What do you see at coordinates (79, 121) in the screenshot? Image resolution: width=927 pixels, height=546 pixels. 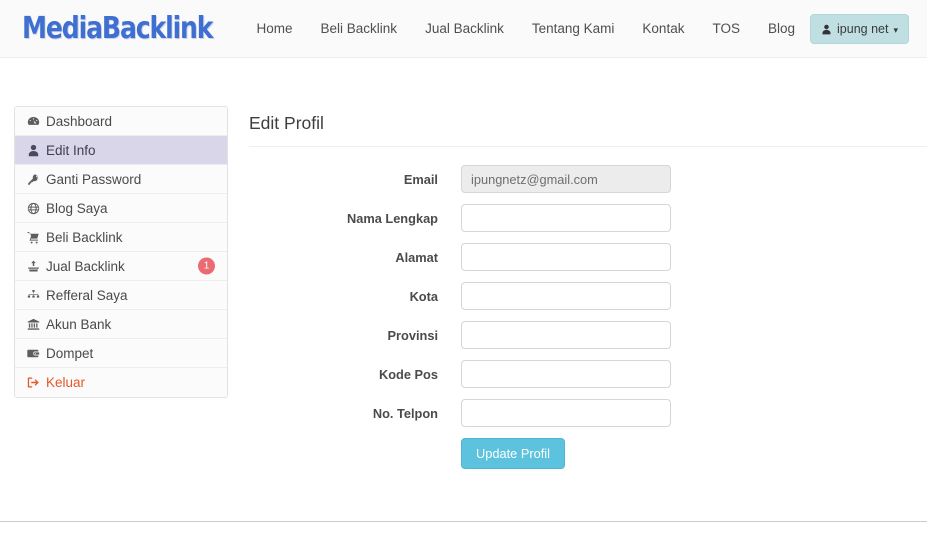 I see `sidebar-item-label: Dashboard` at bounding box center [79, 121].